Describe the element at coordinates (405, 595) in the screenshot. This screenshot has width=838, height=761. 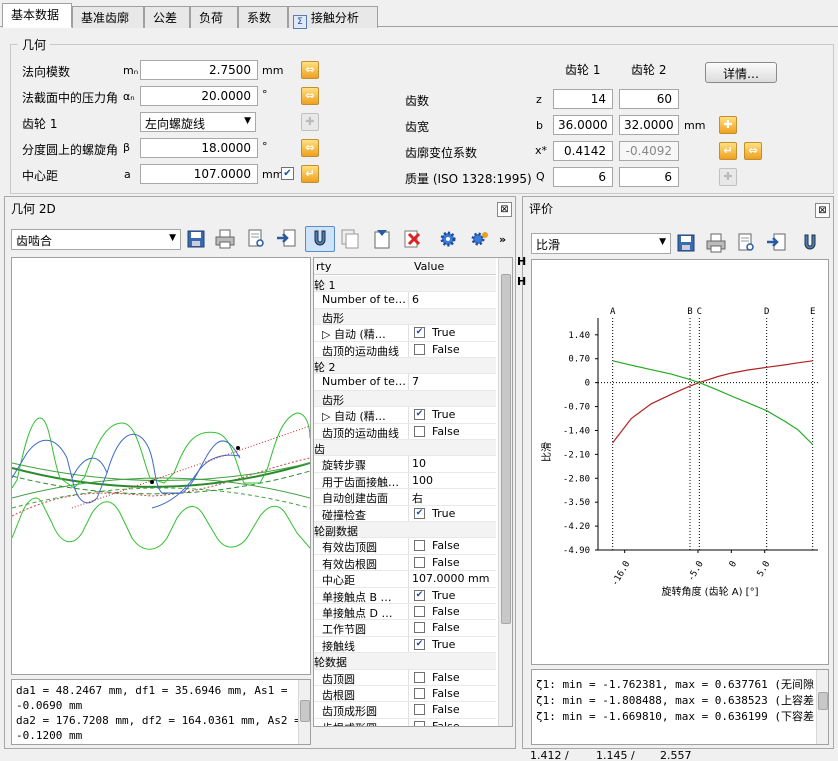
I see `property-row: 单接触点 B … ✔ True` at that location.